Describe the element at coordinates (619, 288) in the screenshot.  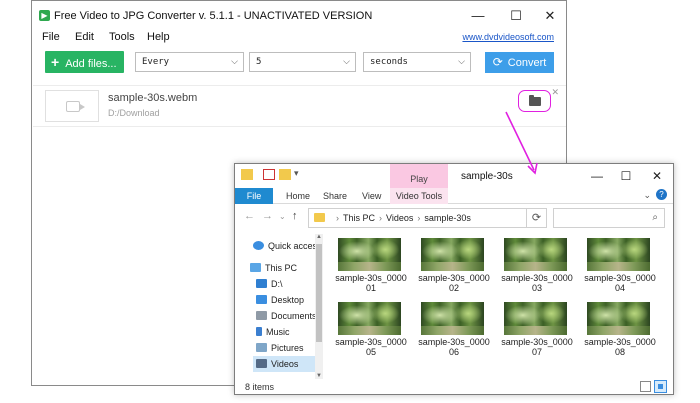
I see `file-label-line2: 04` at that location.